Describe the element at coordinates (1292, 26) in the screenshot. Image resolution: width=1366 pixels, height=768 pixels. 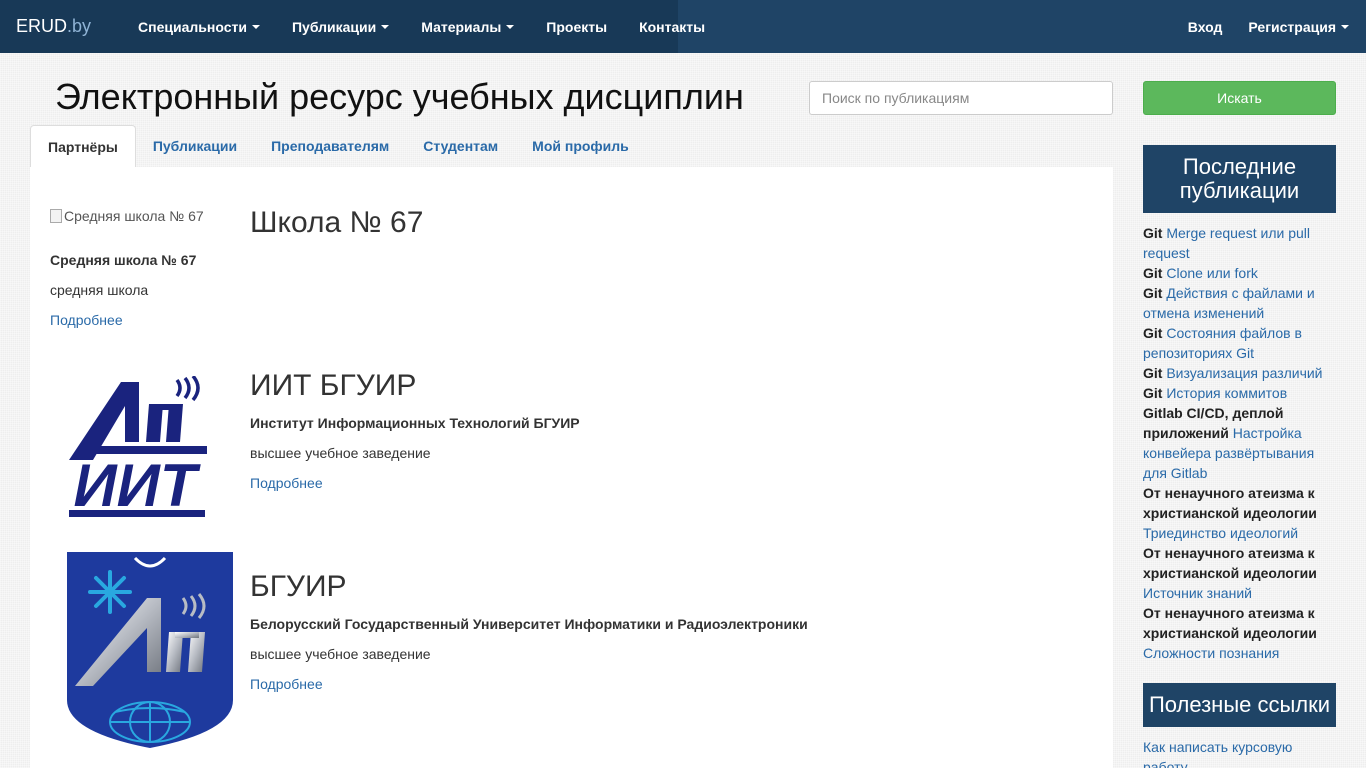
I see `register-label: Регистрация` at that location.